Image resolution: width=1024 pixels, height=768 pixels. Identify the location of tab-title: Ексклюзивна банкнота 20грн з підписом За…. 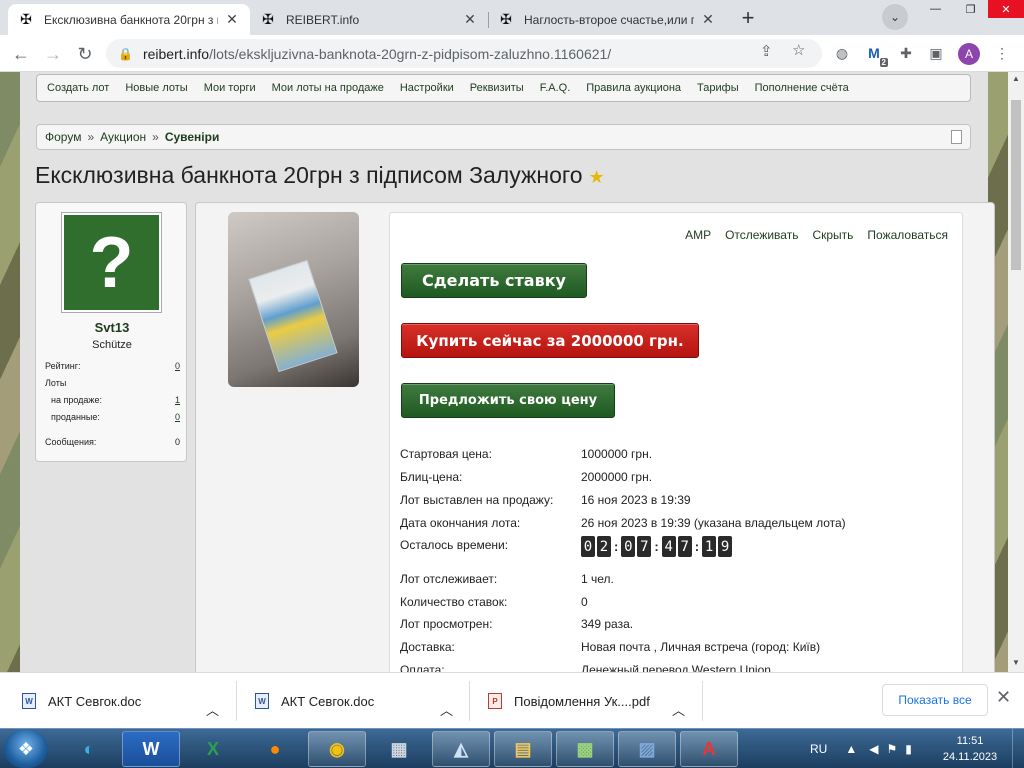
(131, 19).